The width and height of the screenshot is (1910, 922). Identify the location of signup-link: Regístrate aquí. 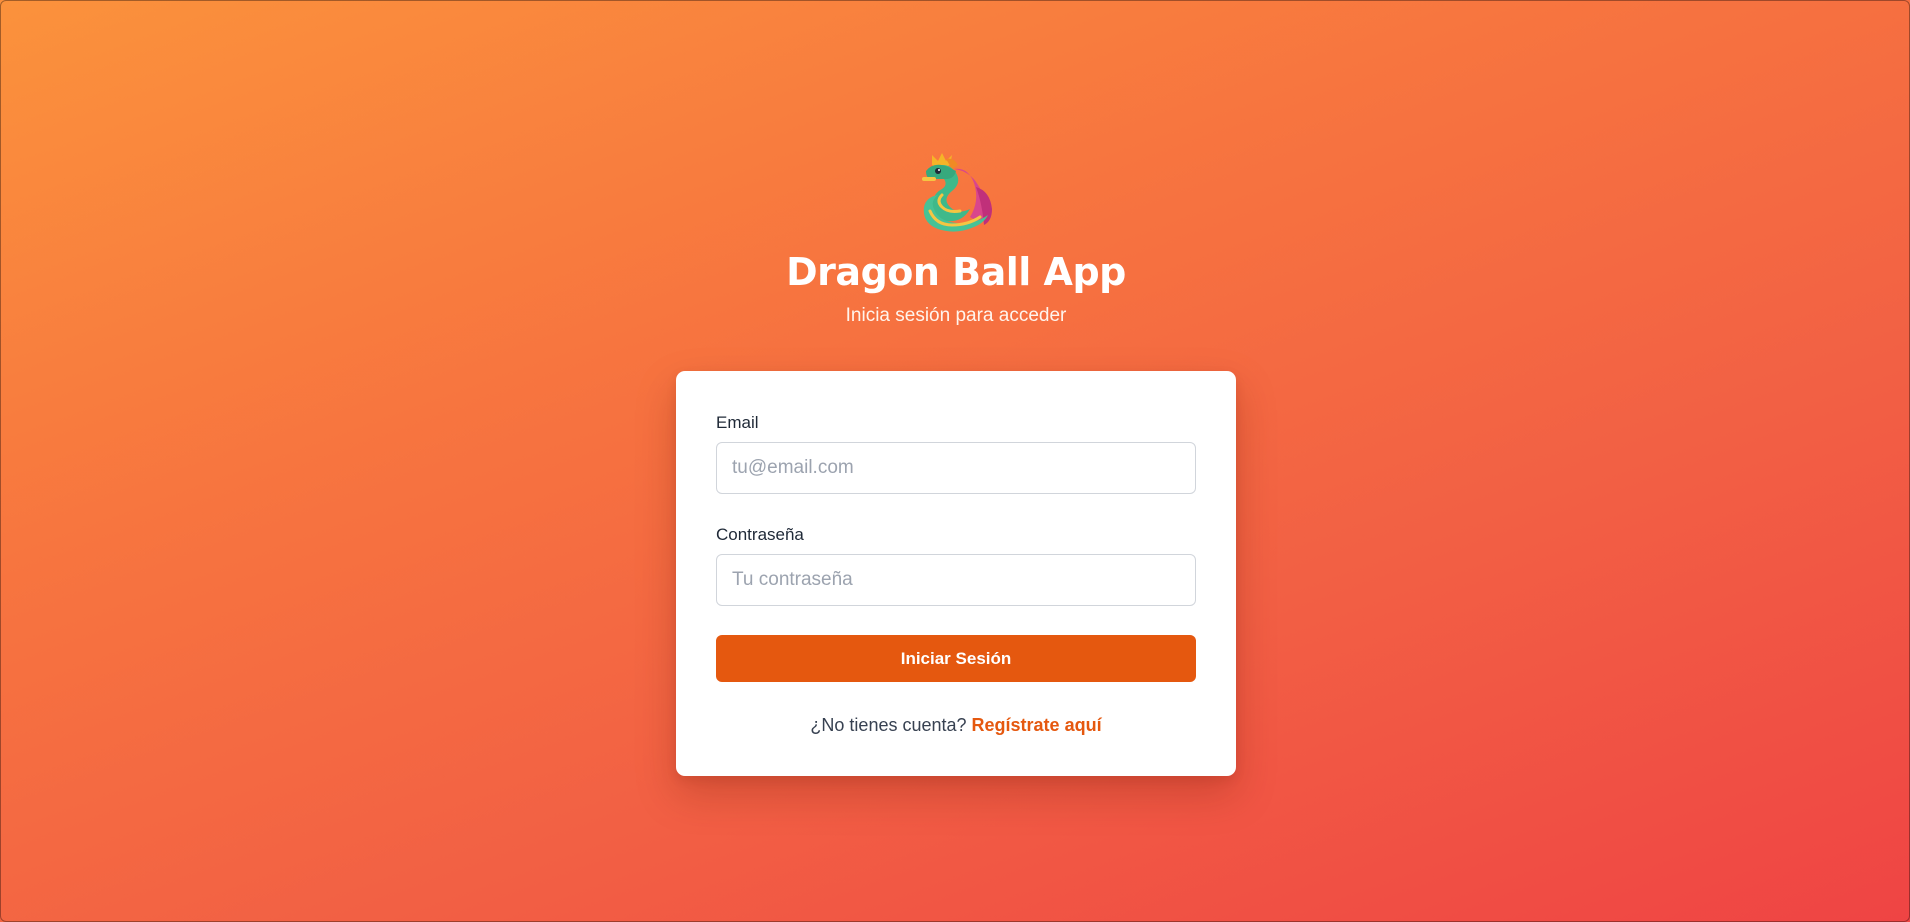
(1037, 725).